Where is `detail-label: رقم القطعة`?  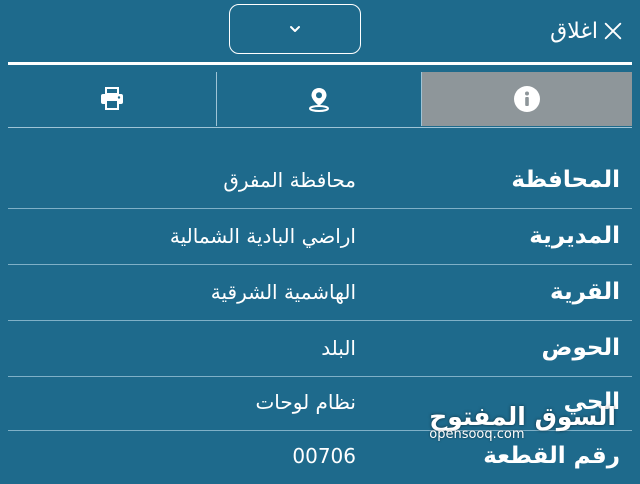
detail-label: رقم القطعة is located at coordinates (551, 456).